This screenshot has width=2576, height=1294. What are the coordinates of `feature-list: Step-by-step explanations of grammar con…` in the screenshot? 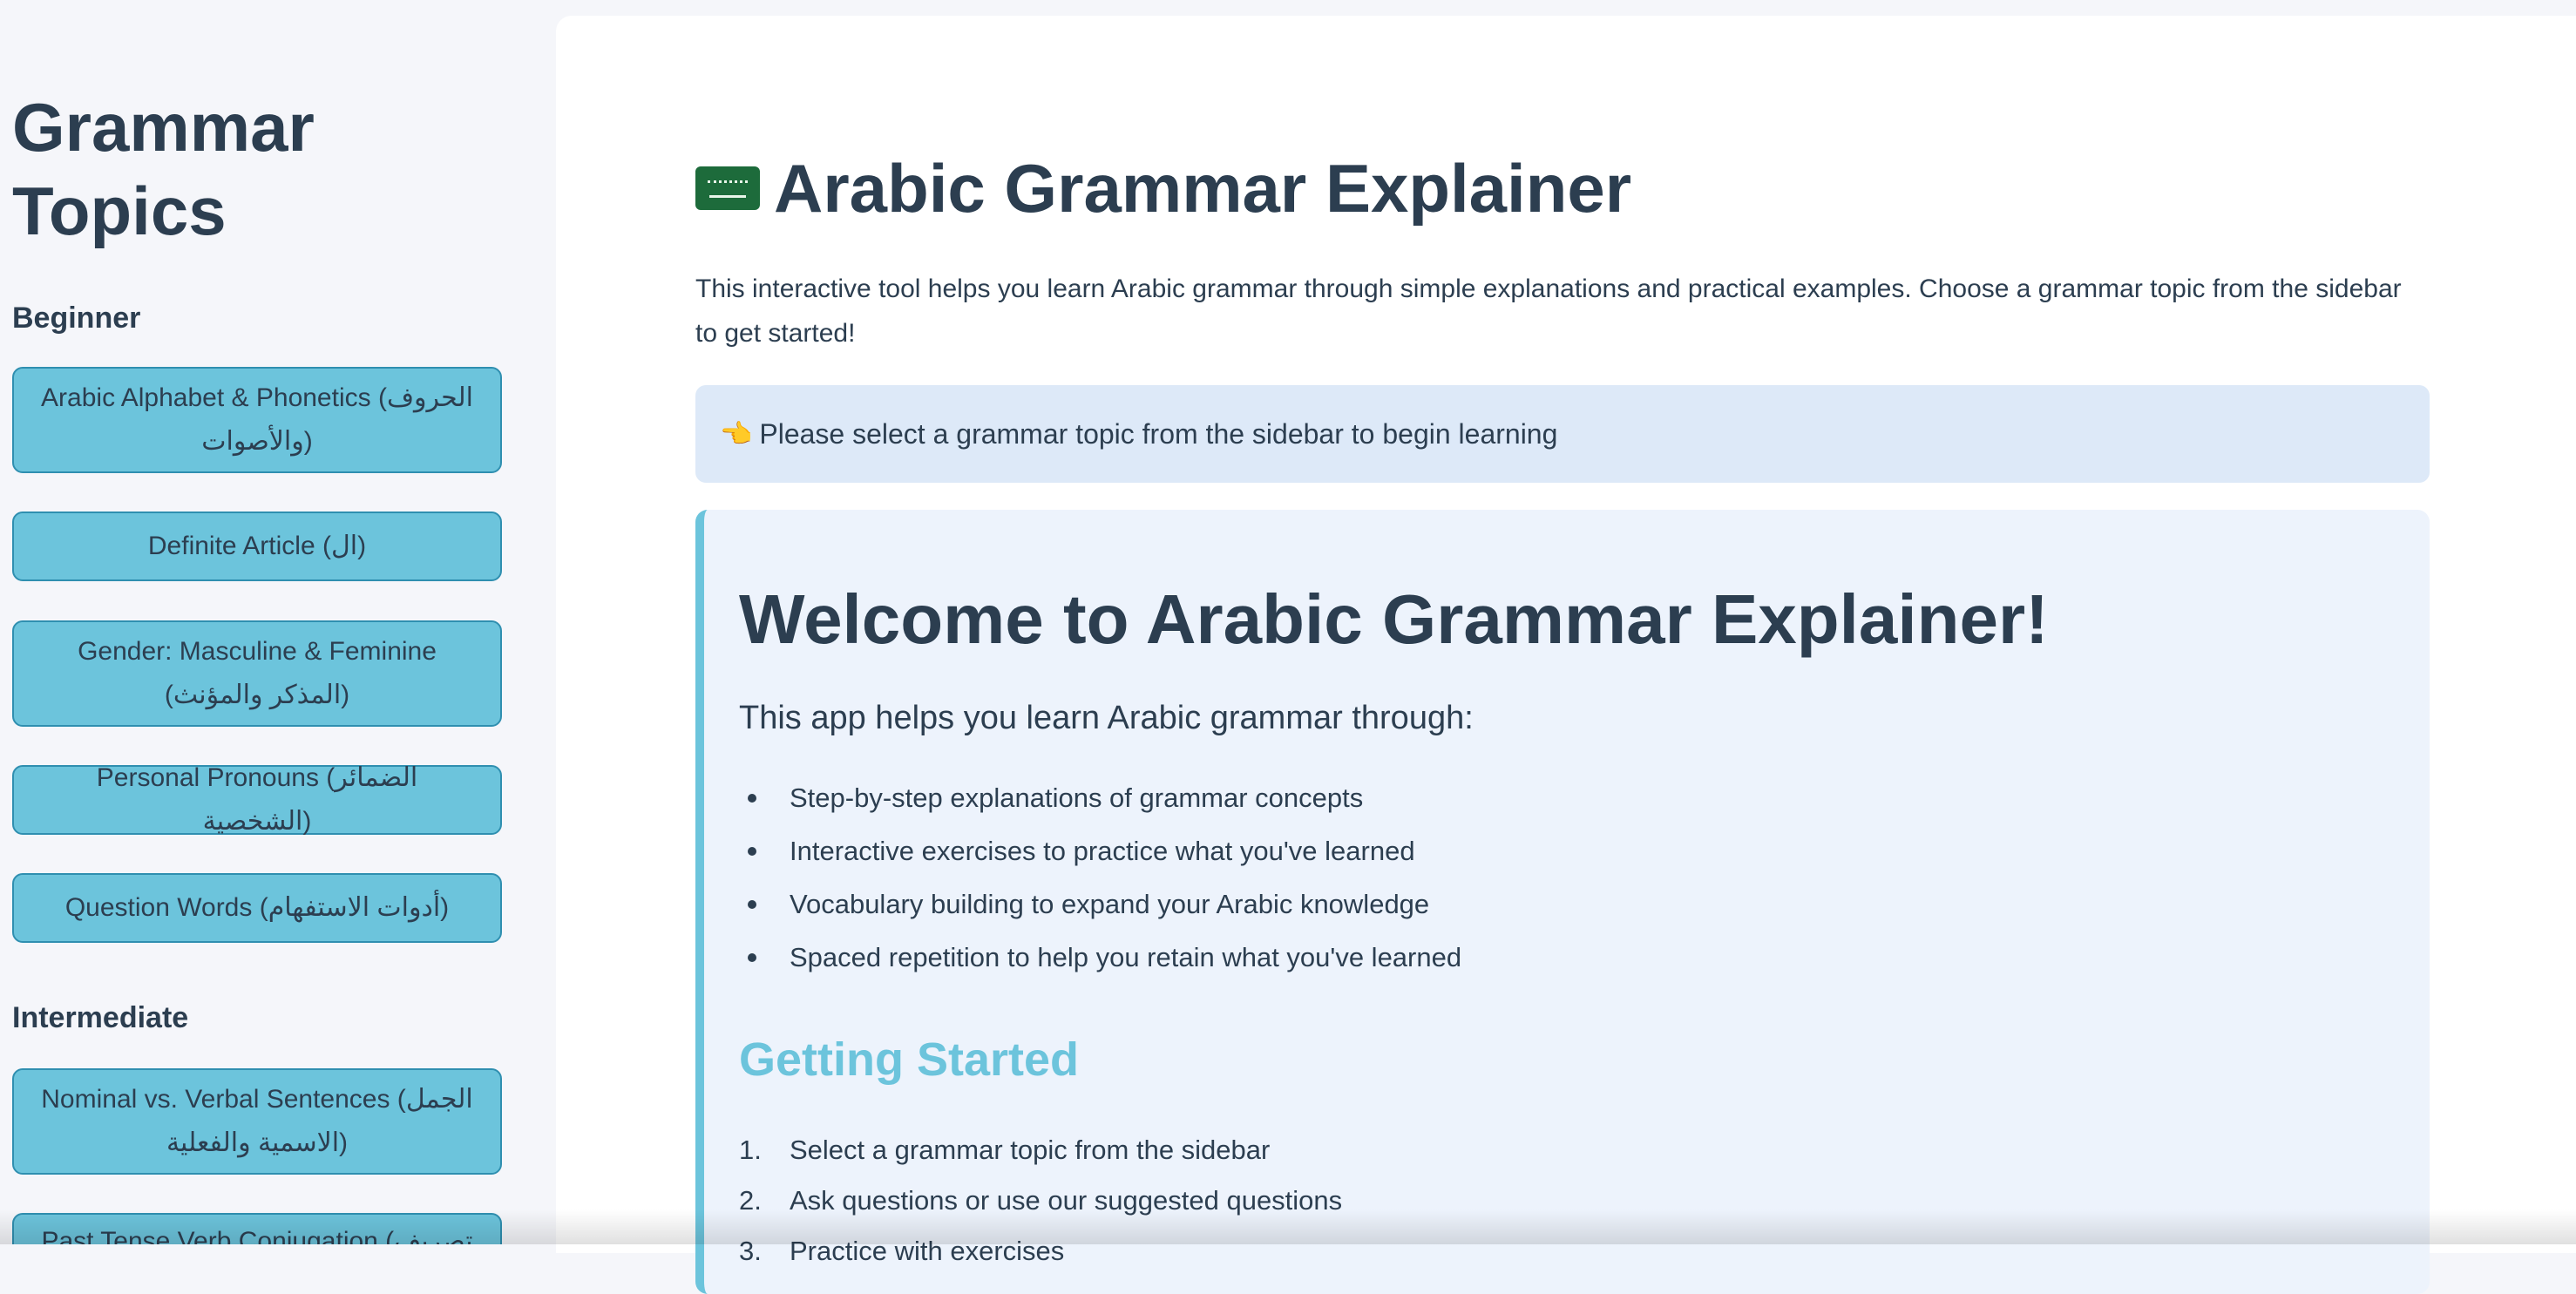 It's located at (1100, 877).